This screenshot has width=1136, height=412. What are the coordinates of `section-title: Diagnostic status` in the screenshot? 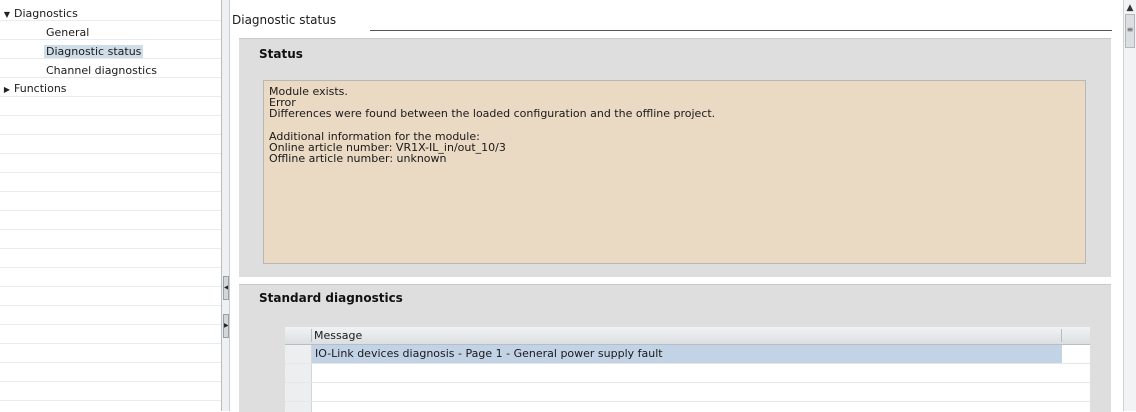 It's located at (287, 20).